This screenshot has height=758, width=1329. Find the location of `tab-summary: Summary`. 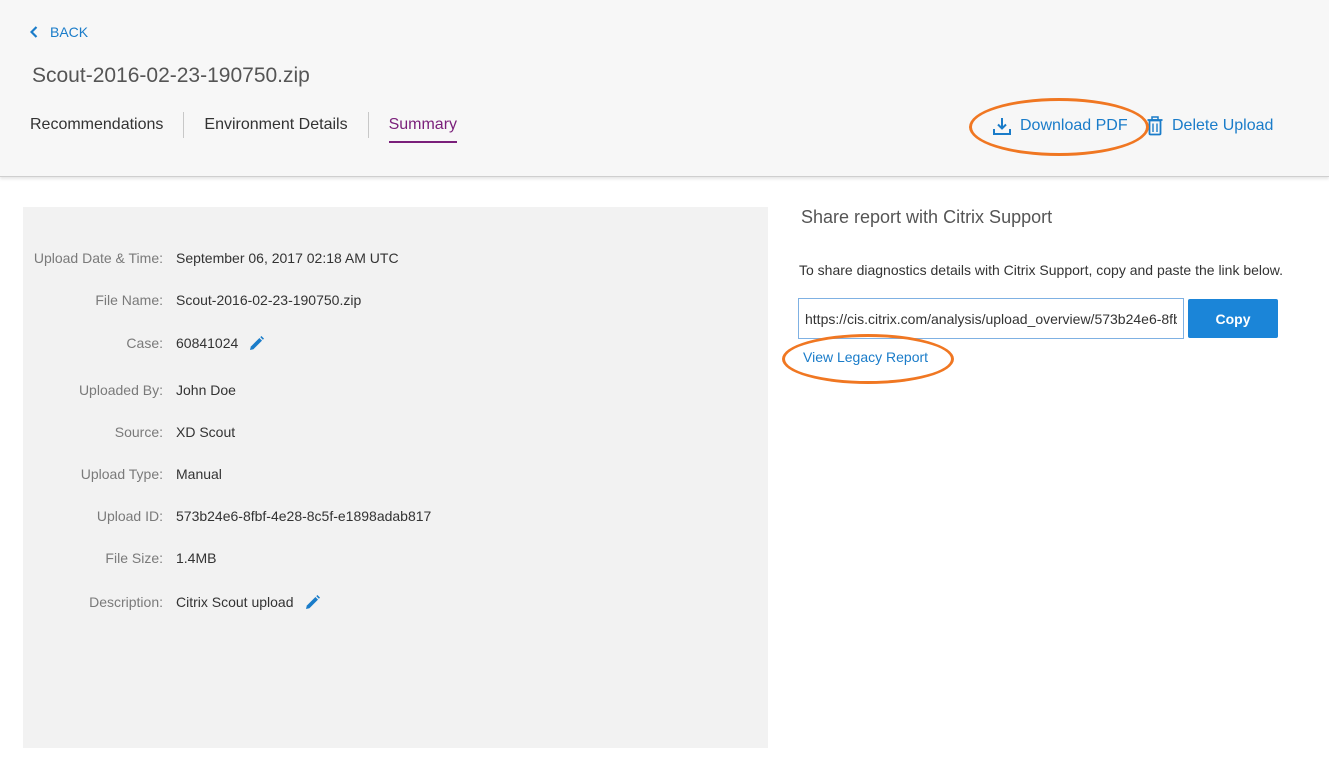

tab-summary: Summary is located at coordinates (423, 127).